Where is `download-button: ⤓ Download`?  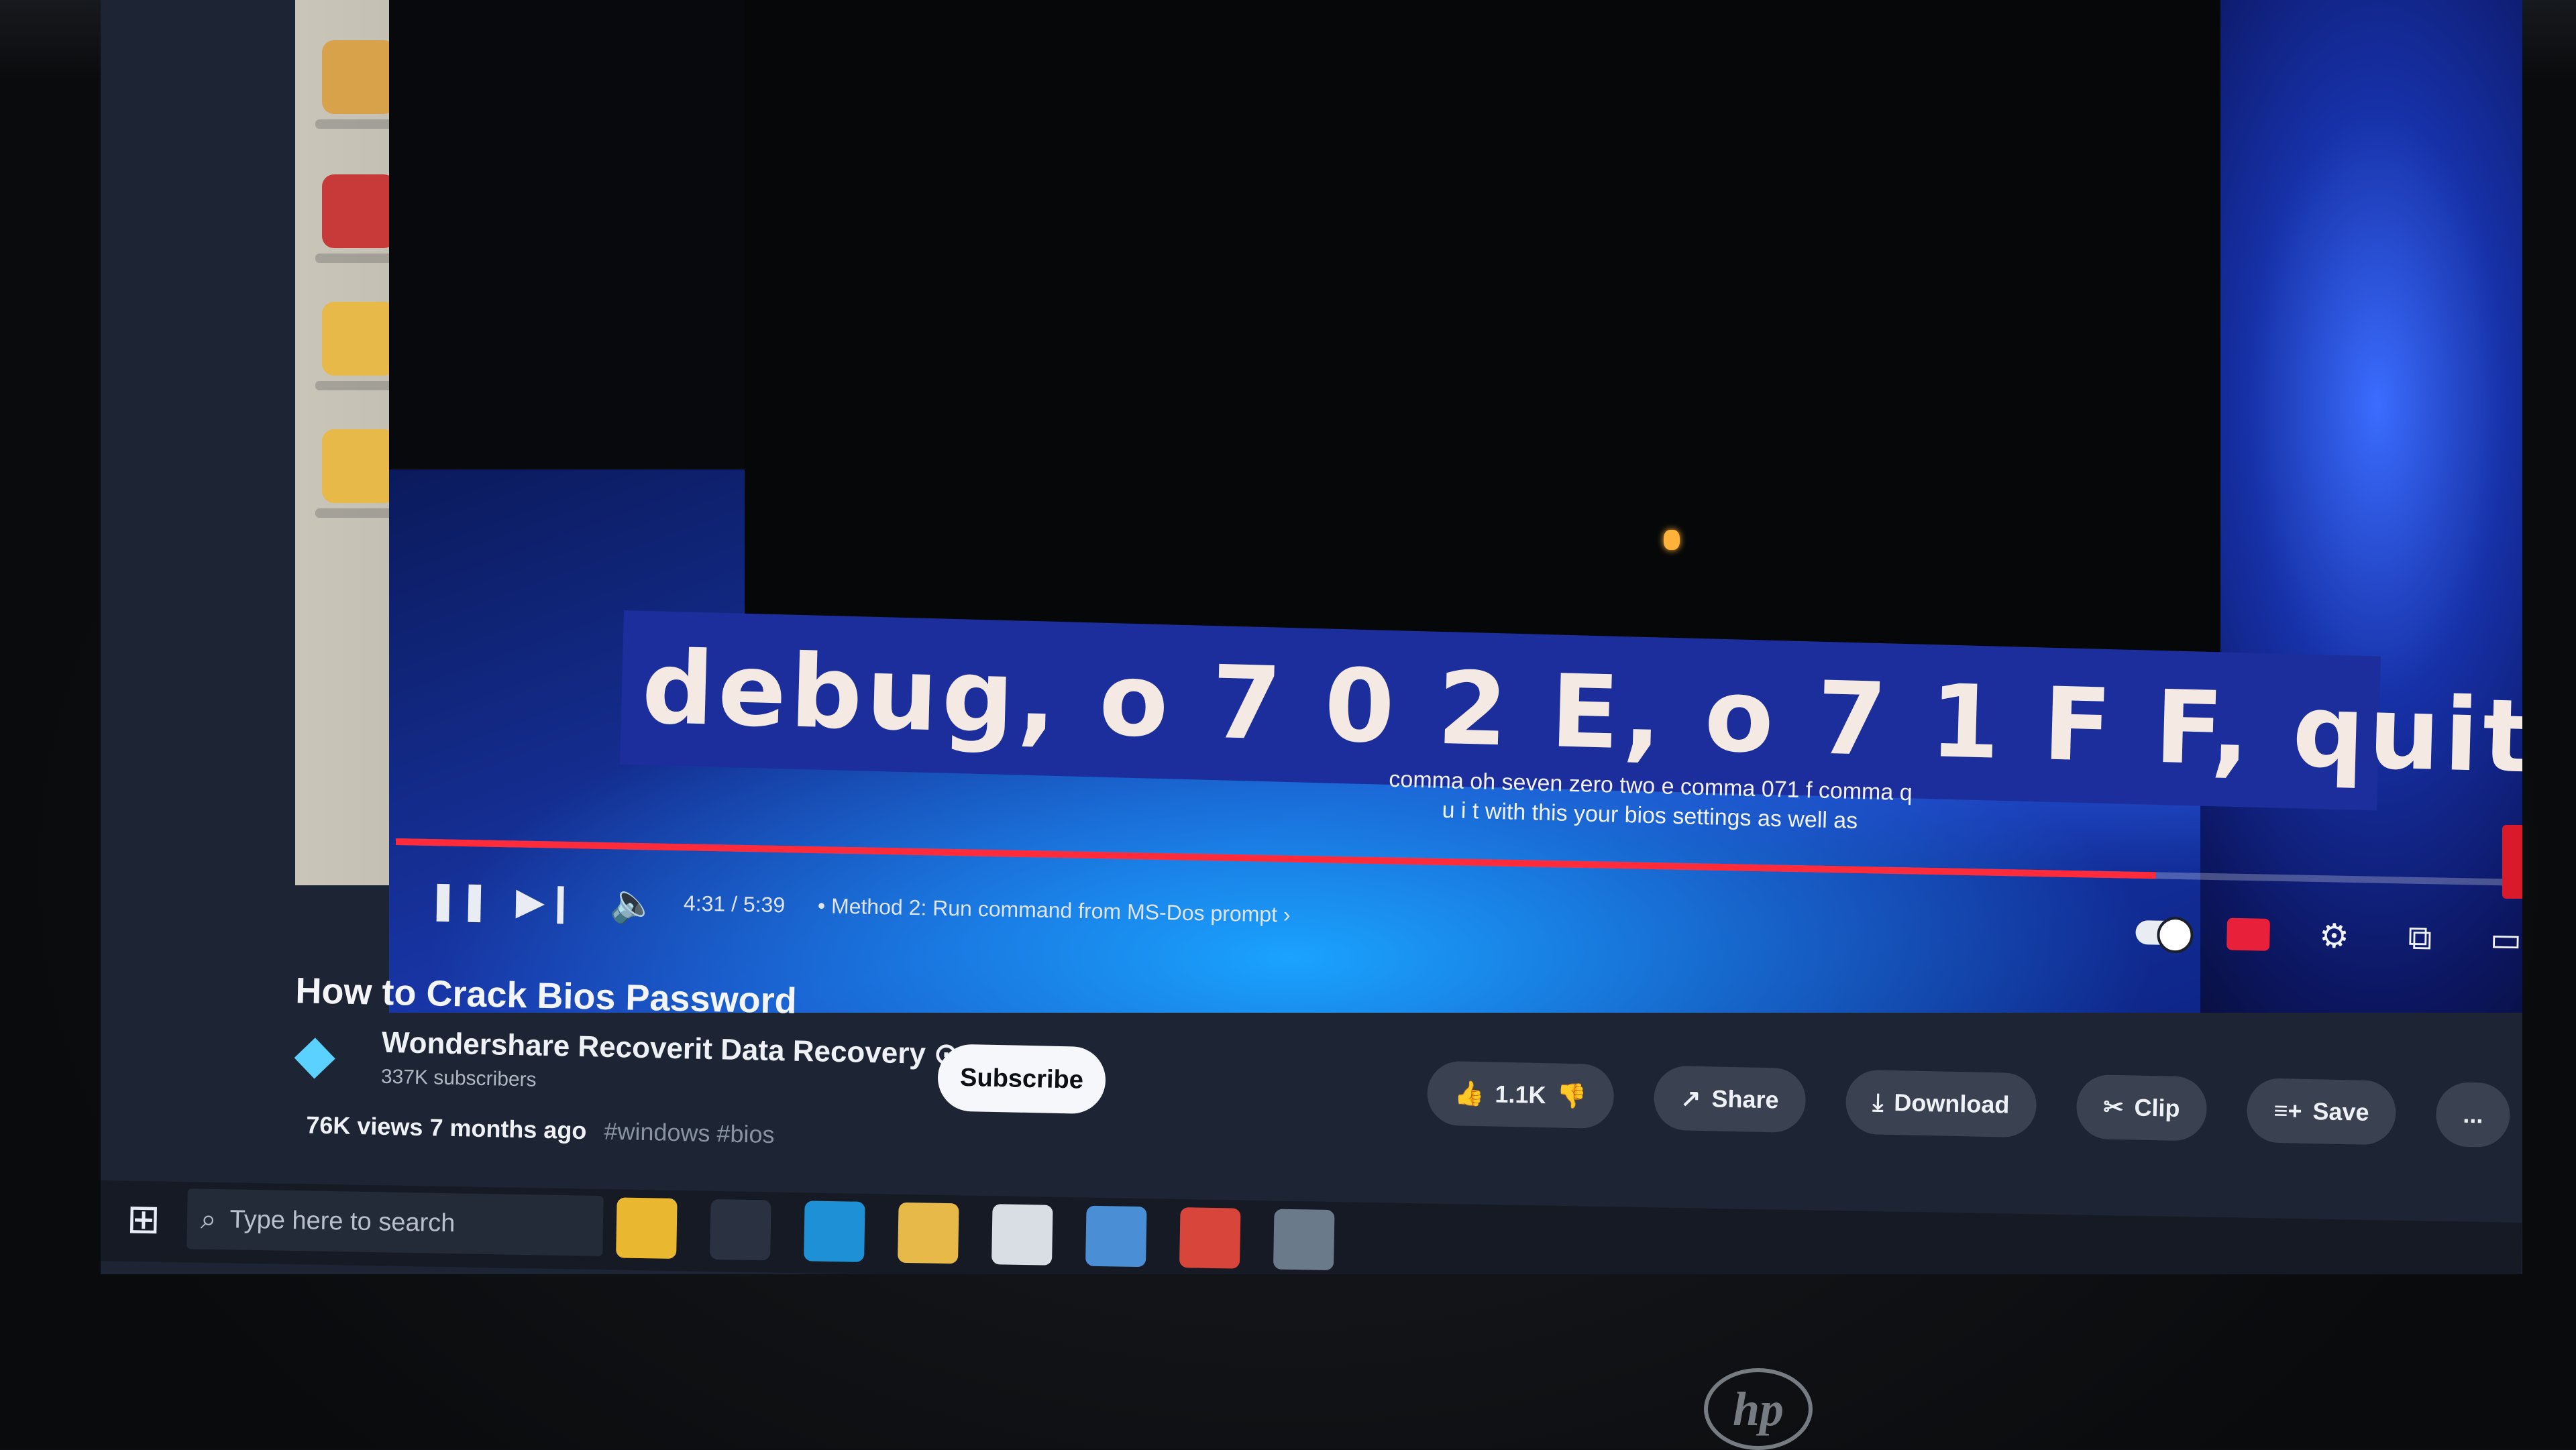 download-button: ⤓ Download is located at coordinates (1941, 1103).